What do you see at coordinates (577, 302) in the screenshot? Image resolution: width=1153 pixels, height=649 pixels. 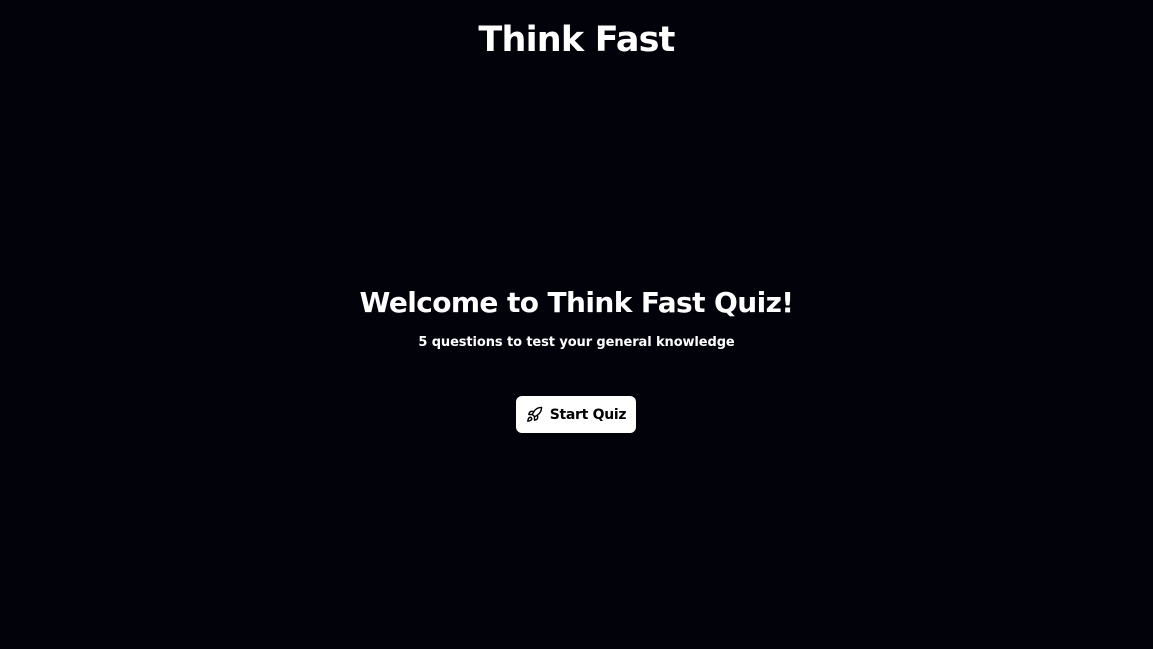 I see `welcome-title: Welcome to Think Fast Quiz!` at bounding box center [577, 302].